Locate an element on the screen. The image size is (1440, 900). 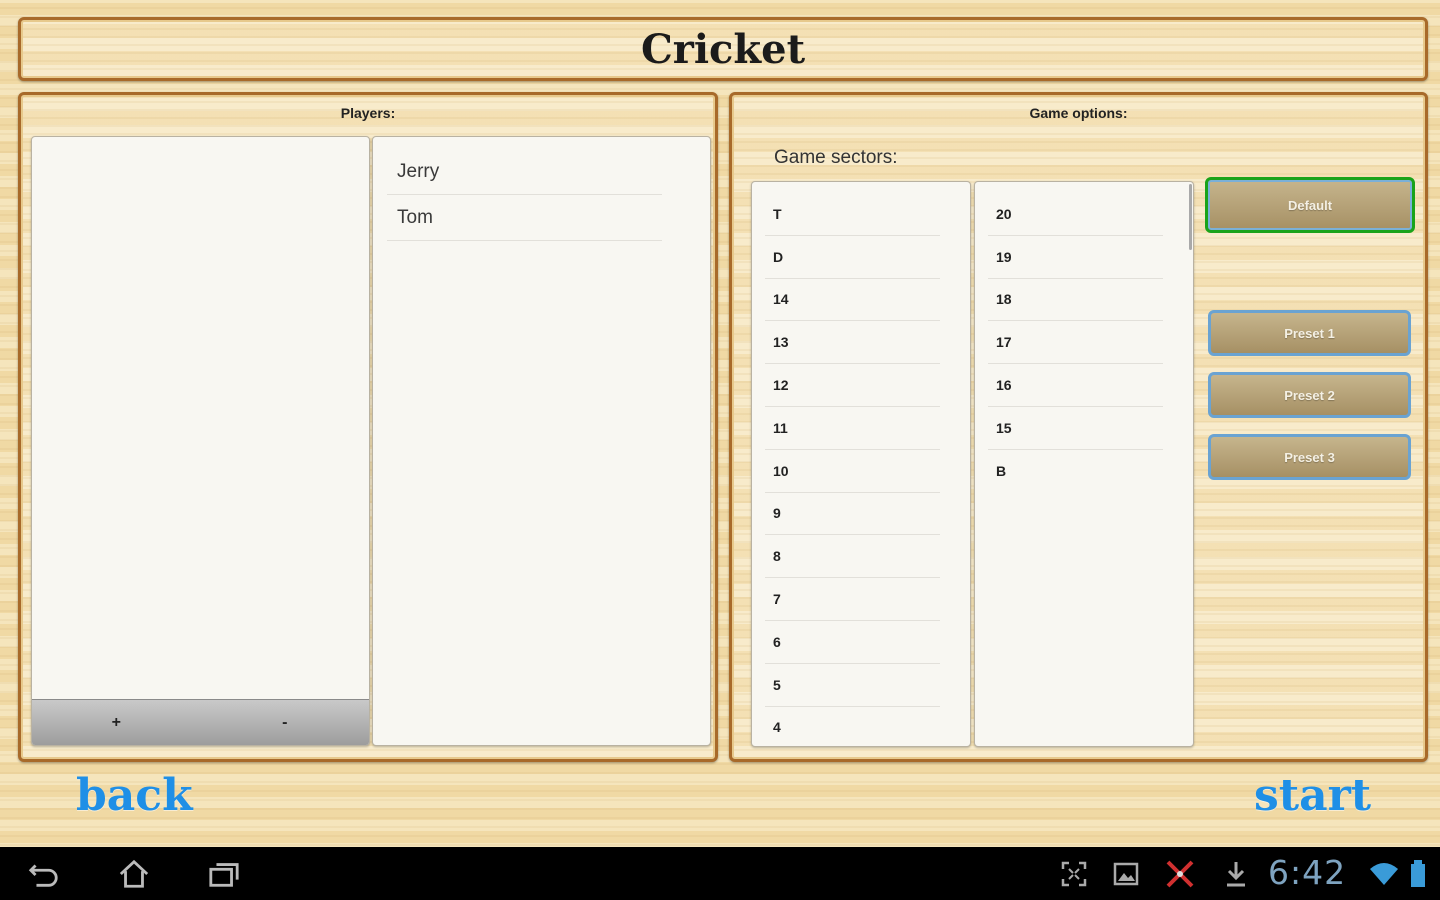
sector-item: 18 is located at coordinates (1075, 300).